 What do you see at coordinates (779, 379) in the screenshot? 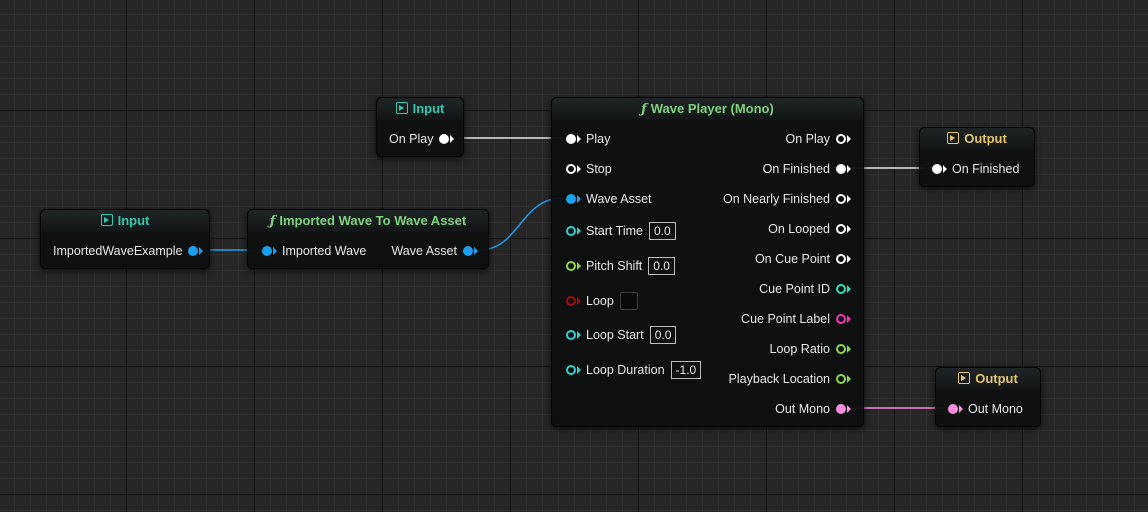
I see `pin-label: Playback Location` at bounding box center [779, 379].